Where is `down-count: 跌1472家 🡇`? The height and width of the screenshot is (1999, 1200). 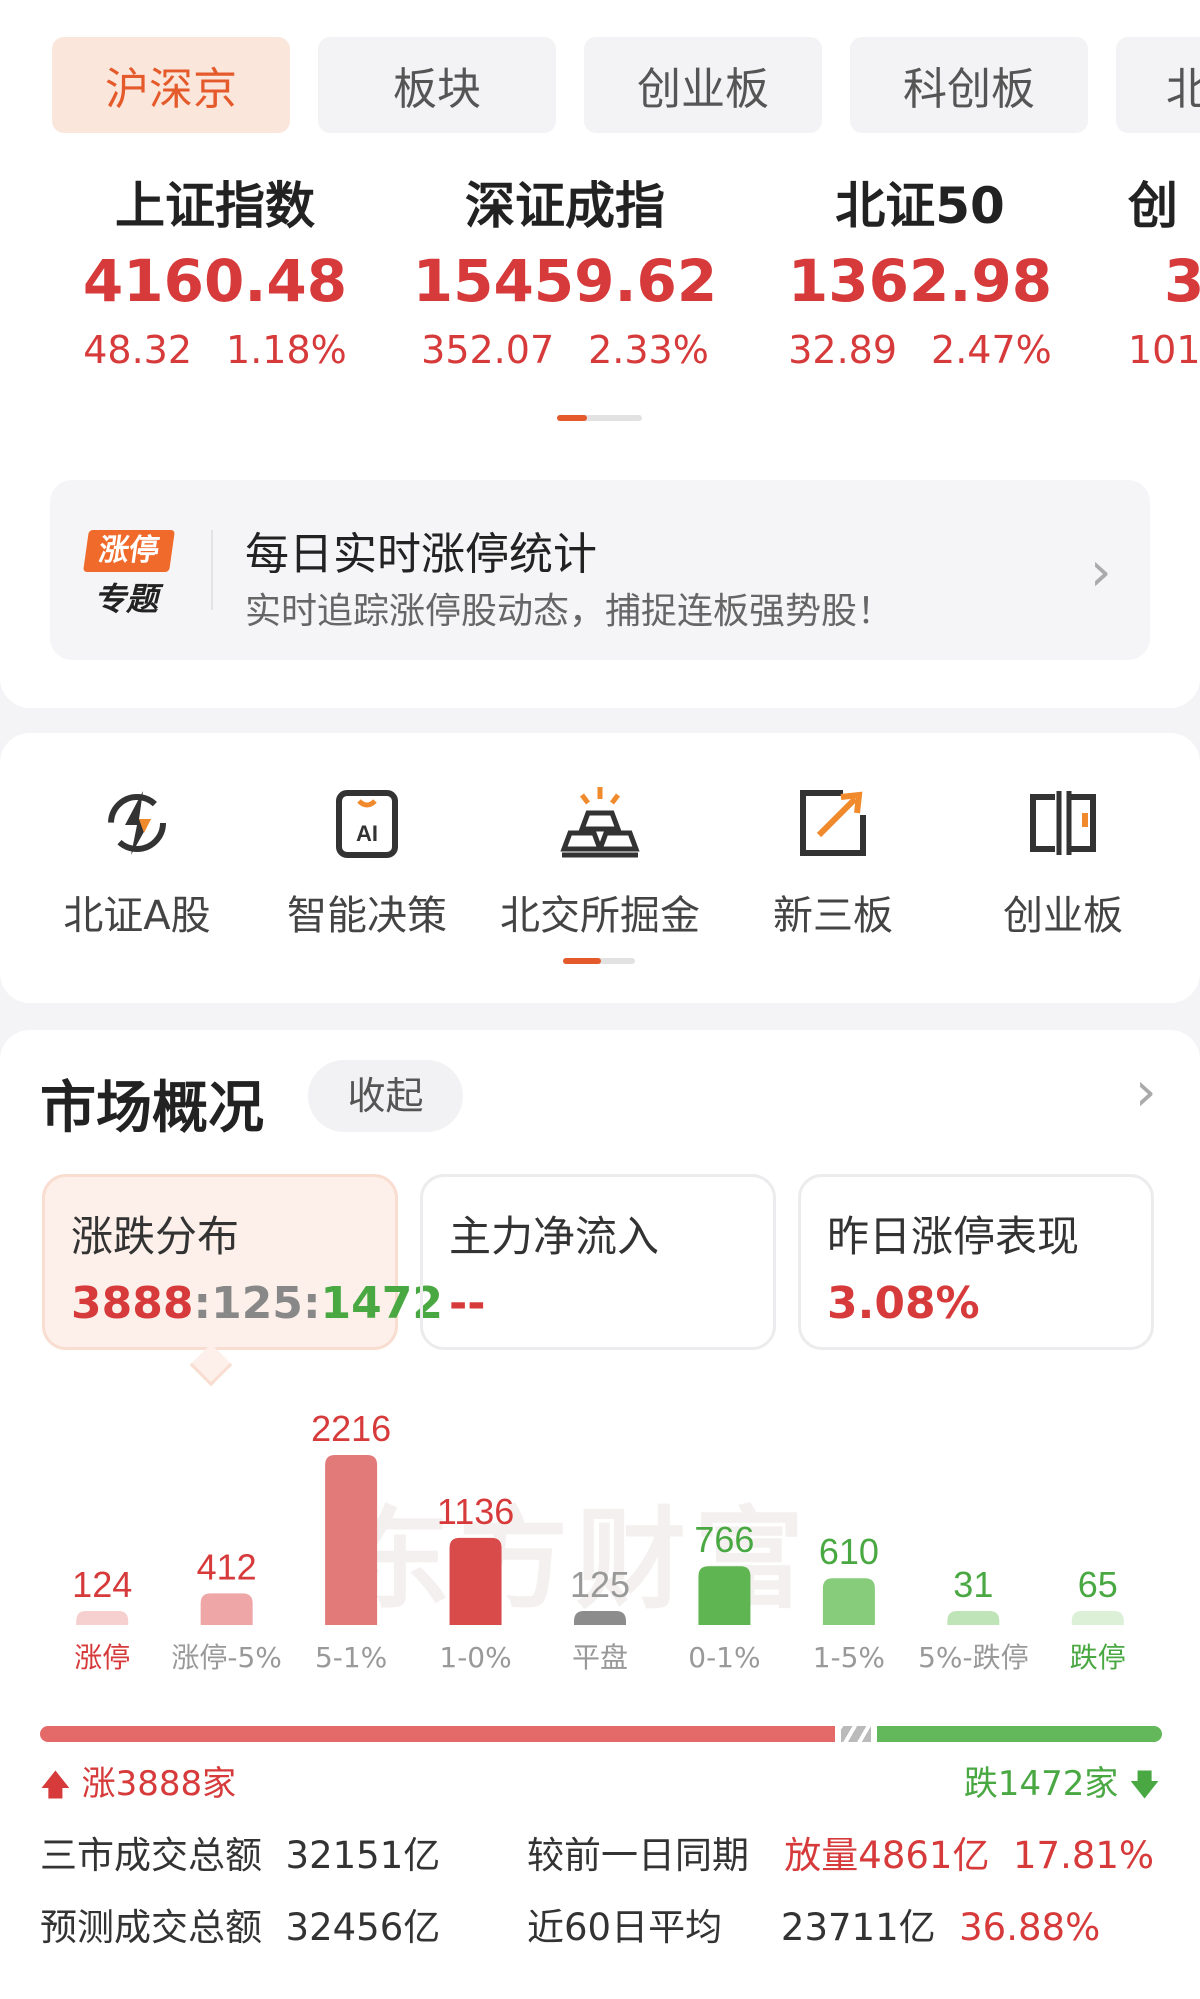
down-count: 跌1472家 🡇 is located at coordinates (1061, 1784).